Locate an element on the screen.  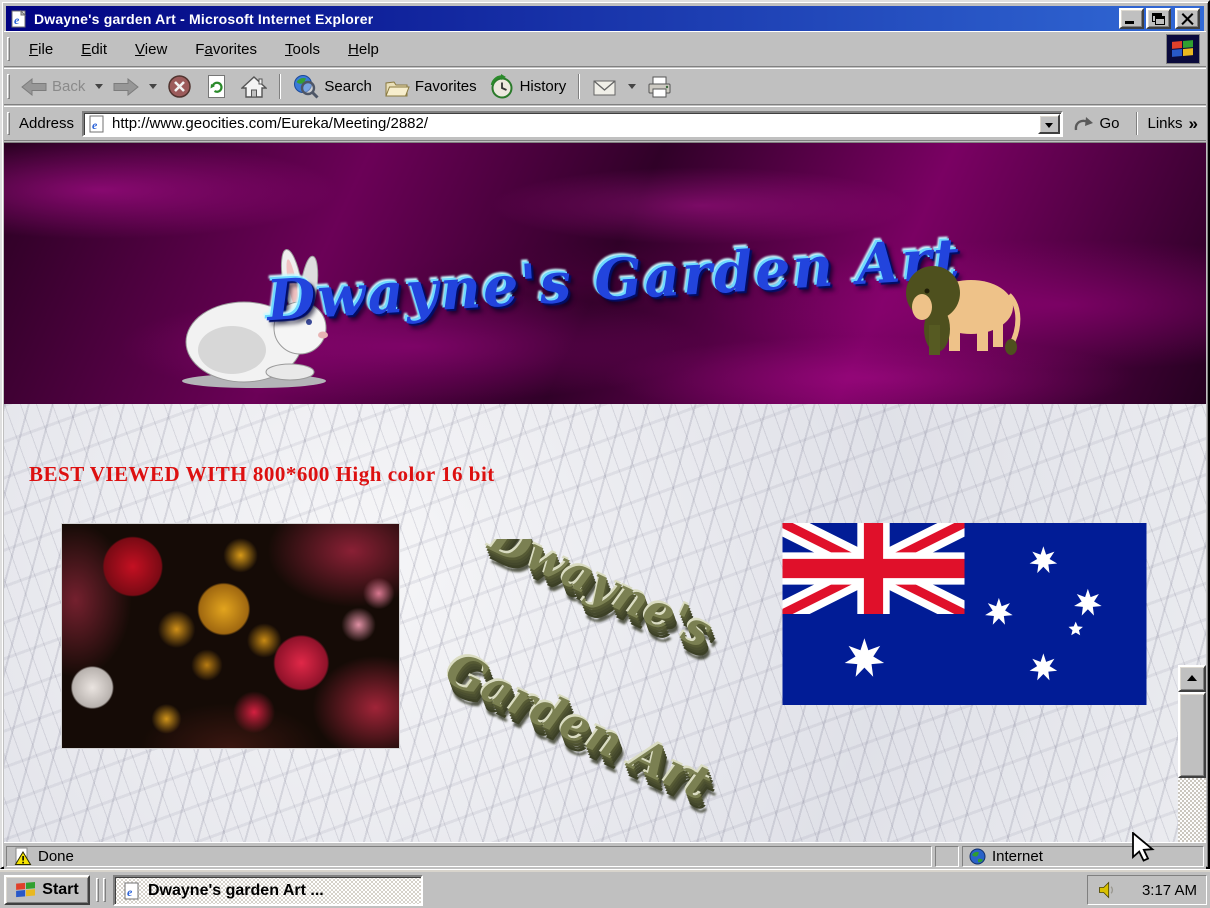
stop-button is located at coordinates (179, 86).